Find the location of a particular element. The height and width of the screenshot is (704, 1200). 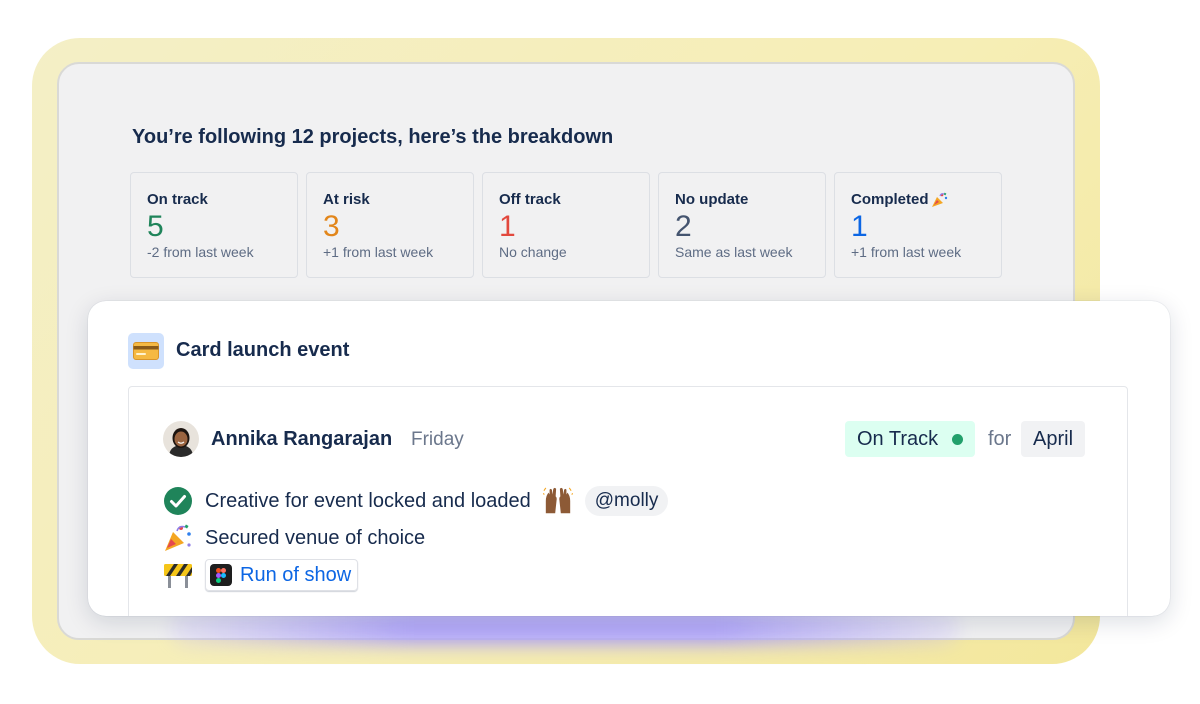

stat-note: -2 from last week is located at coordinates (200, 252).